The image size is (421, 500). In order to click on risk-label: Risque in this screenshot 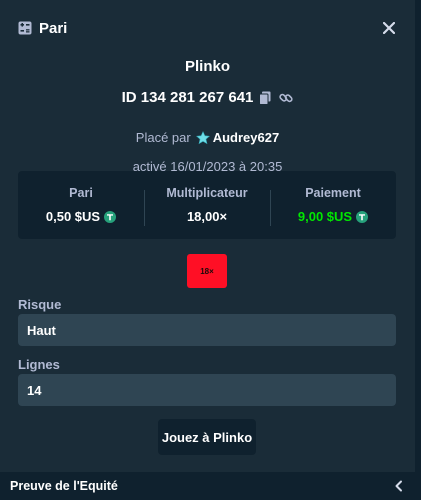, I will do `click(40, 304)`.